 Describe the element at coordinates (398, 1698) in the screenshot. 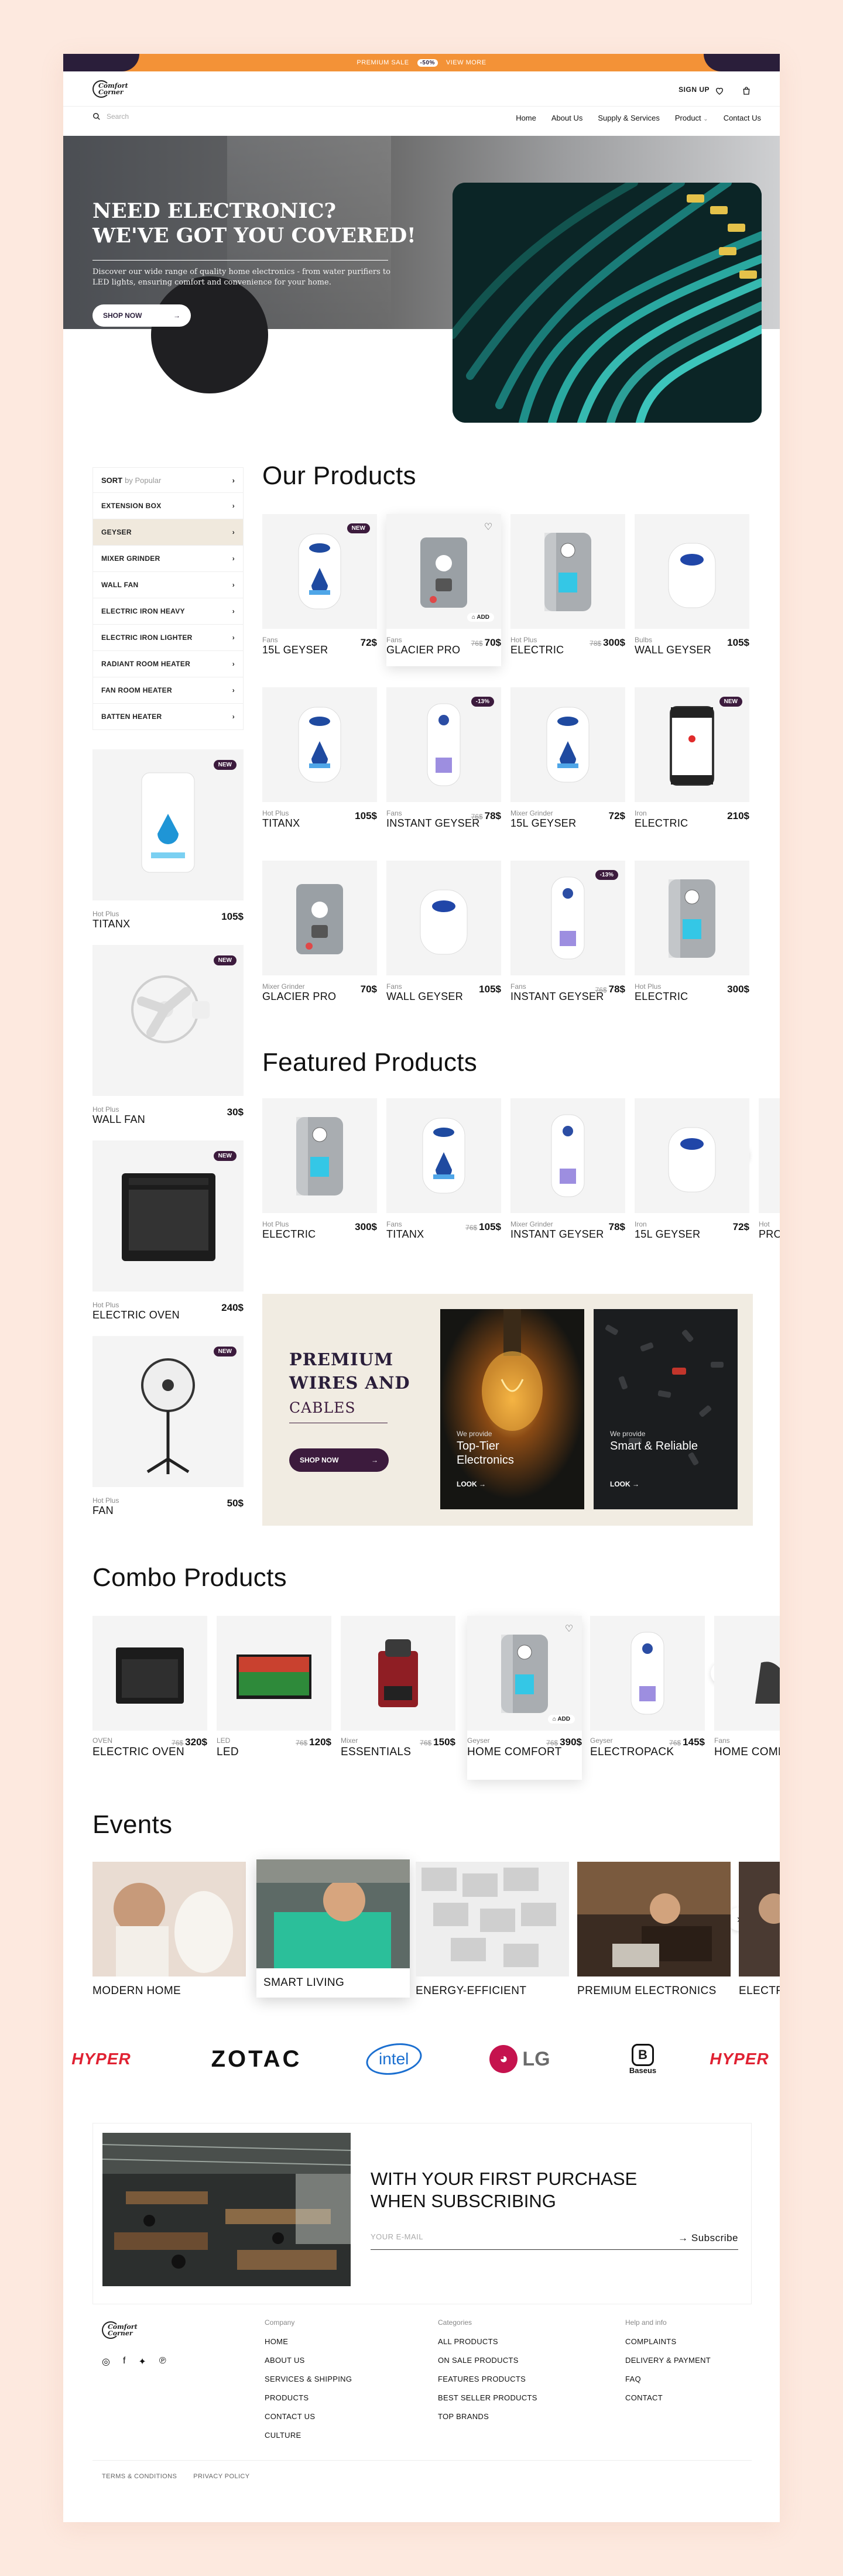

I see `combo-product-card: Mixer ESSENTIALS 76$ 150$` at that location.